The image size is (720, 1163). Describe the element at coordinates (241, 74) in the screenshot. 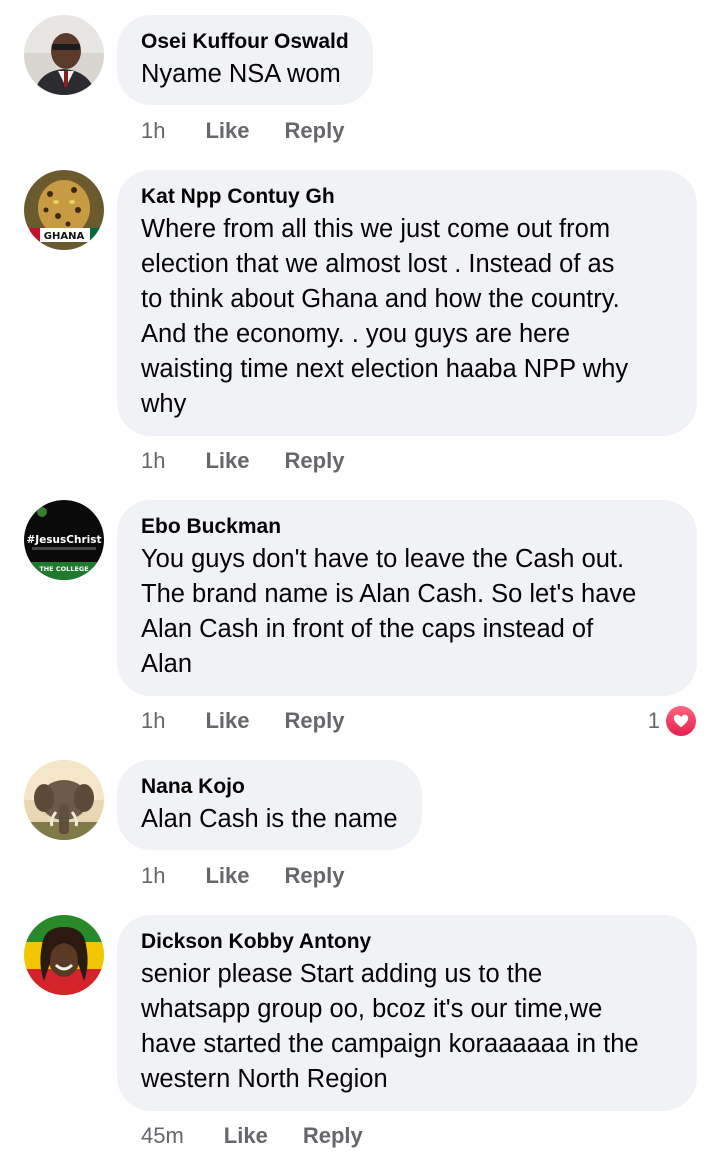

I see `comment-text: Nyame NSA wom` at that location.